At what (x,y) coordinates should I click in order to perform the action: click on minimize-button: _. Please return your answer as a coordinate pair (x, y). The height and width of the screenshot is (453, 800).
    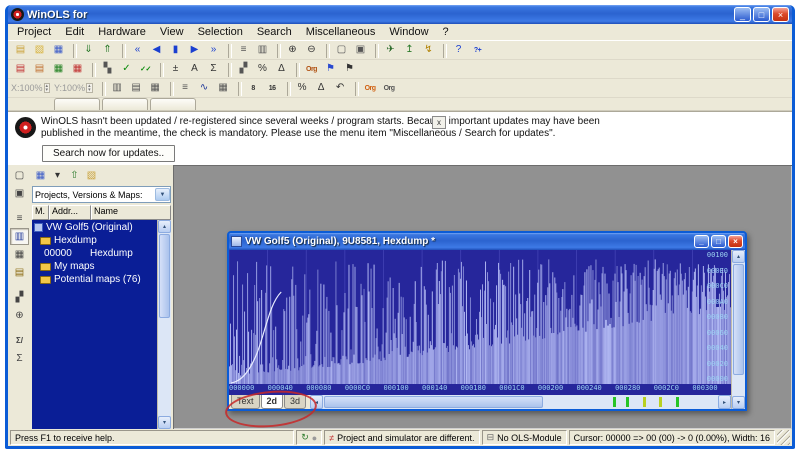
    Looking at the image, I should click on (742, 14).